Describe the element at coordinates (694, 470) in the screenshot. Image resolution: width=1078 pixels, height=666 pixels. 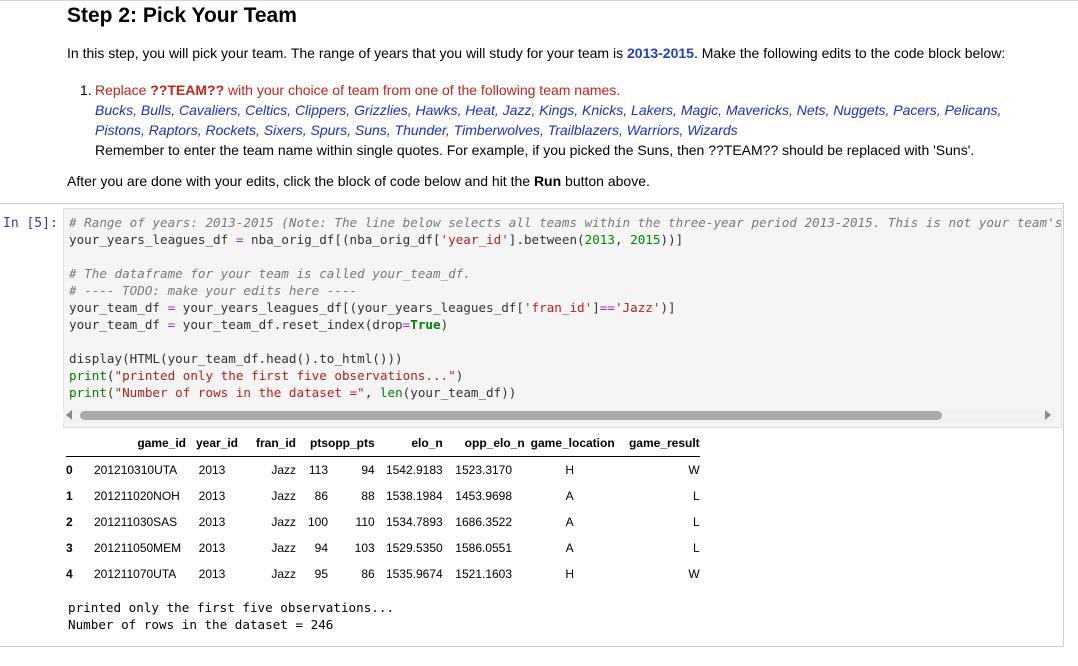
I see `table-cell: W` at that location.